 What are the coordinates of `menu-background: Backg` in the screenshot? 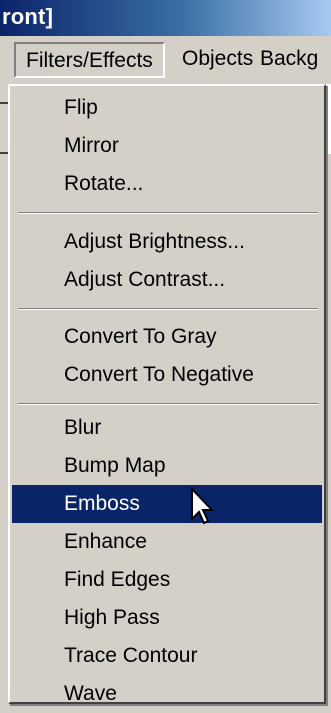 It's located at (289, 60).